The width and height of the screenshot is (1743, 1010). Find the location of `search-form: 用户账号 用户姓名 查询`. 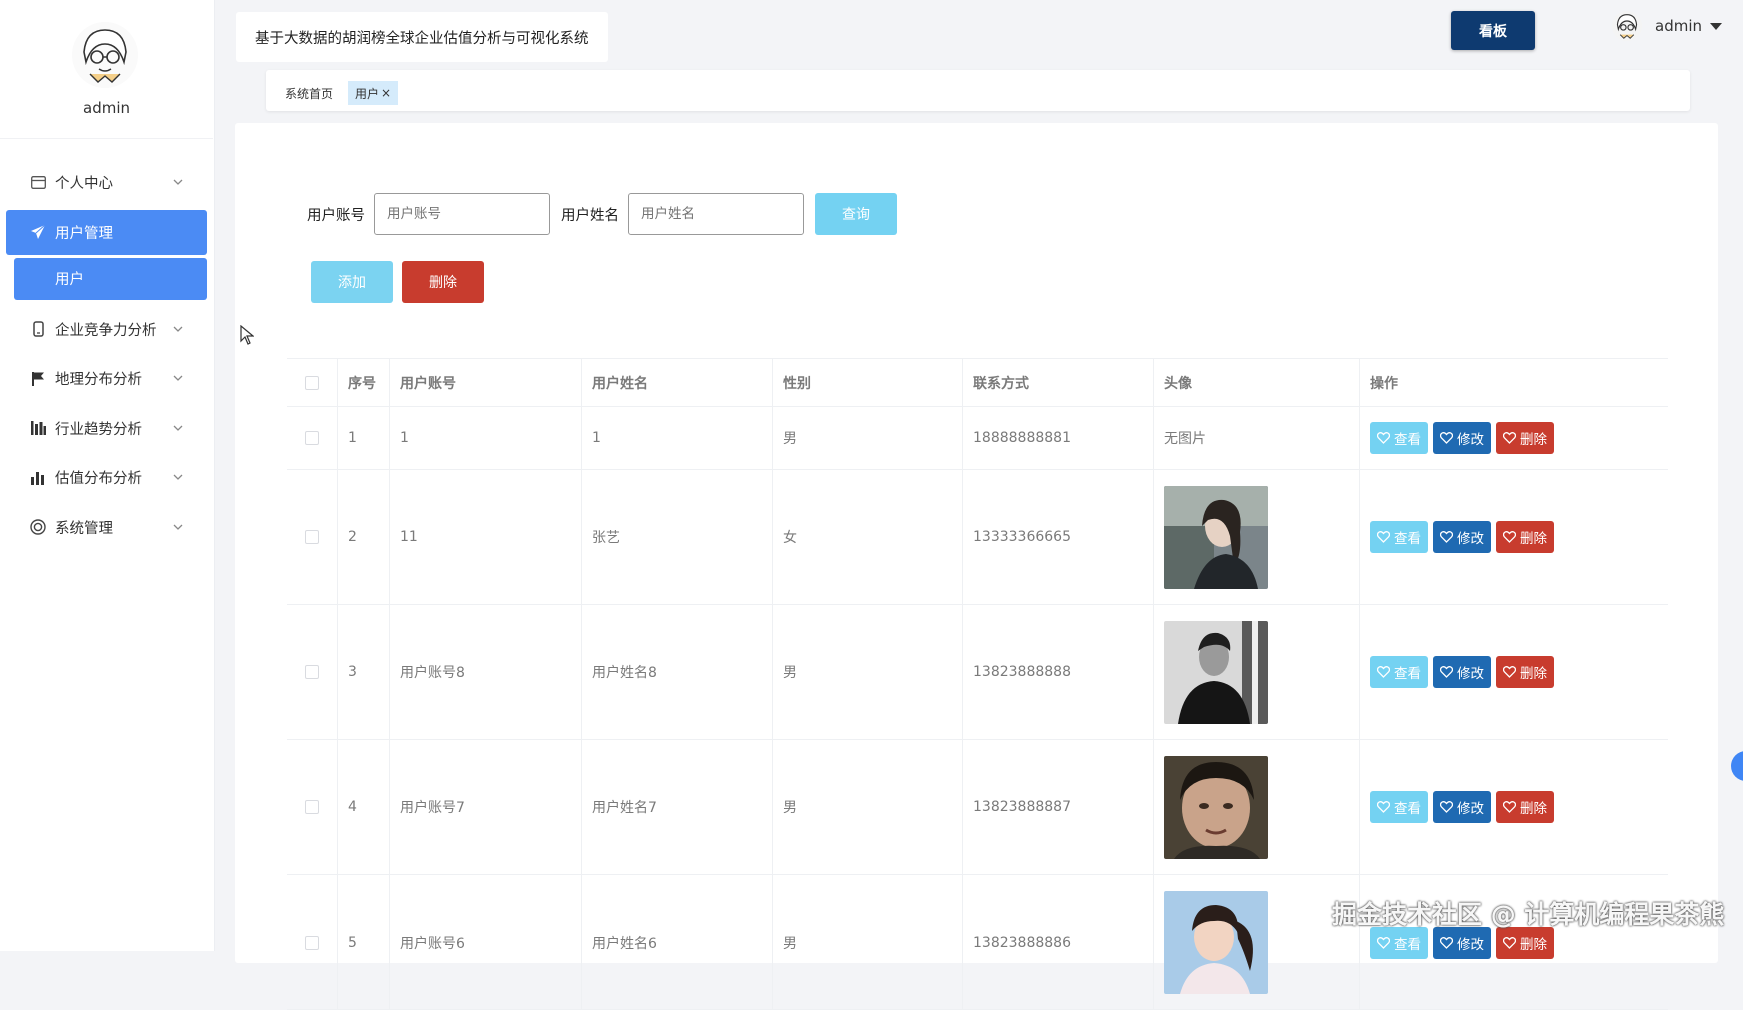

search-form: 用户账号 用户姓名 查询 is located at coordinates (602, 214).